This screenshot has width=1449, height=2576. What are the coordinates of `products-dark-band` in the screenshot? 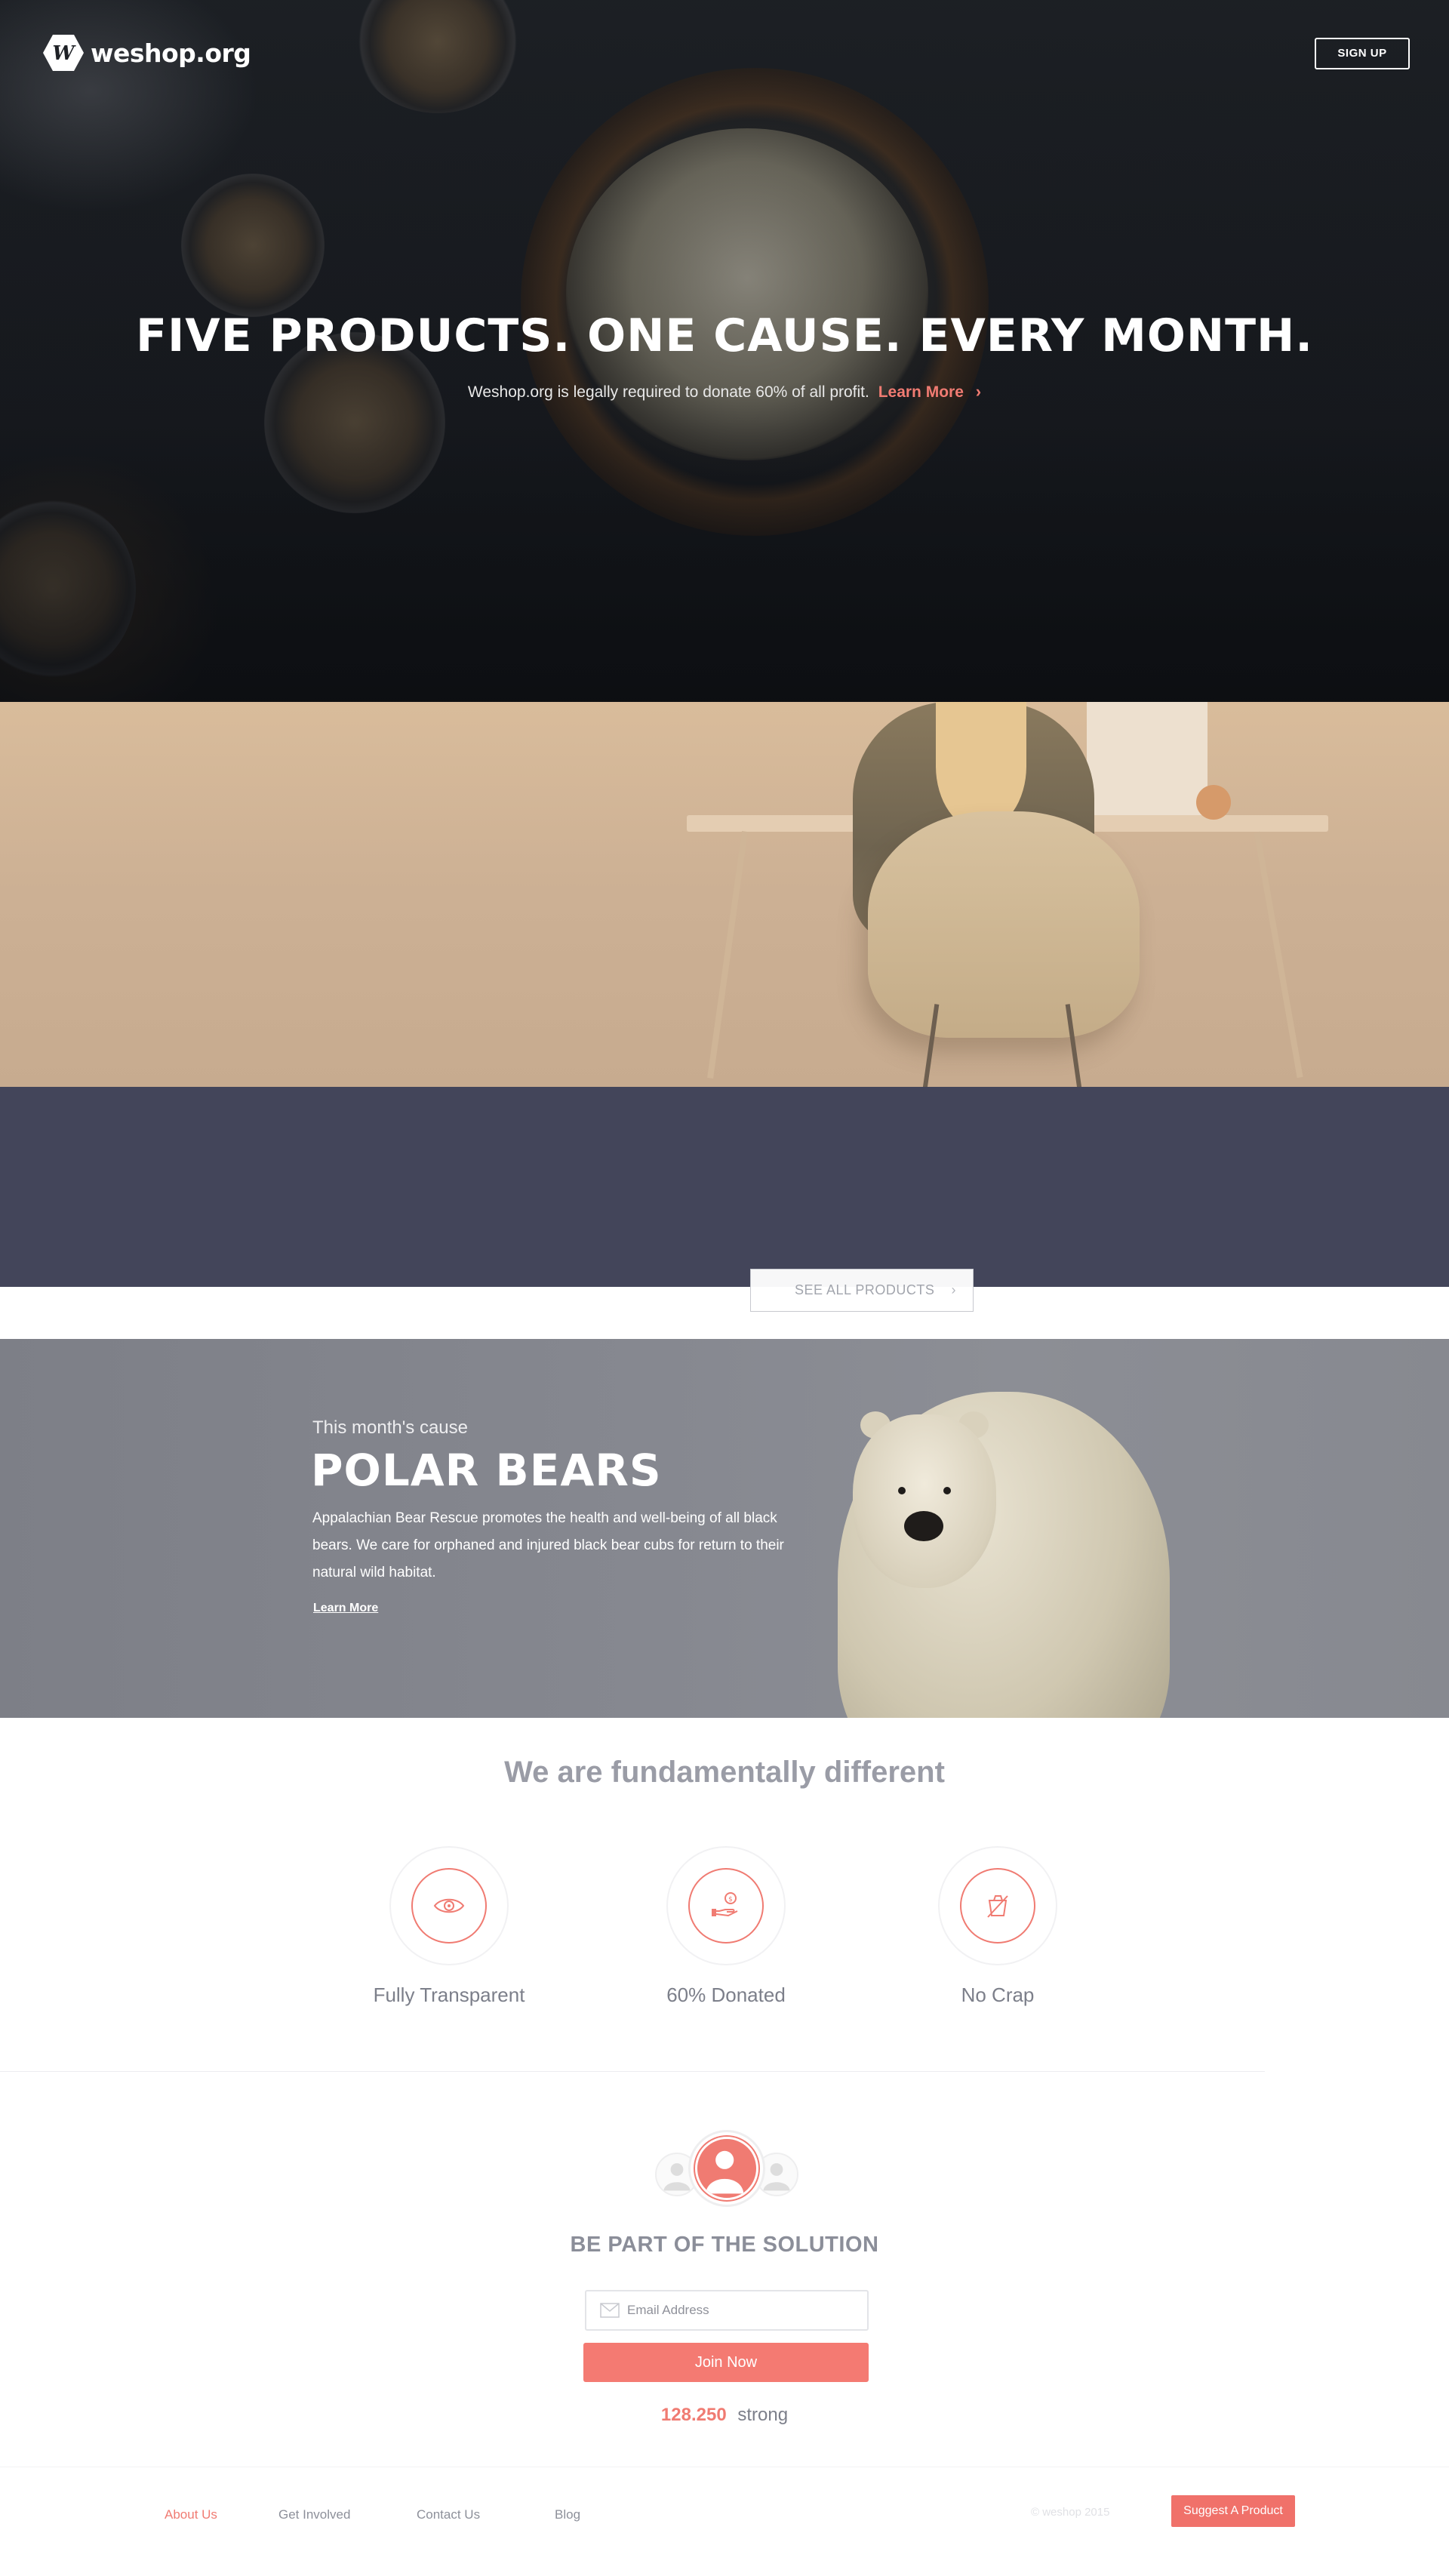 It's located at (724, 1187).